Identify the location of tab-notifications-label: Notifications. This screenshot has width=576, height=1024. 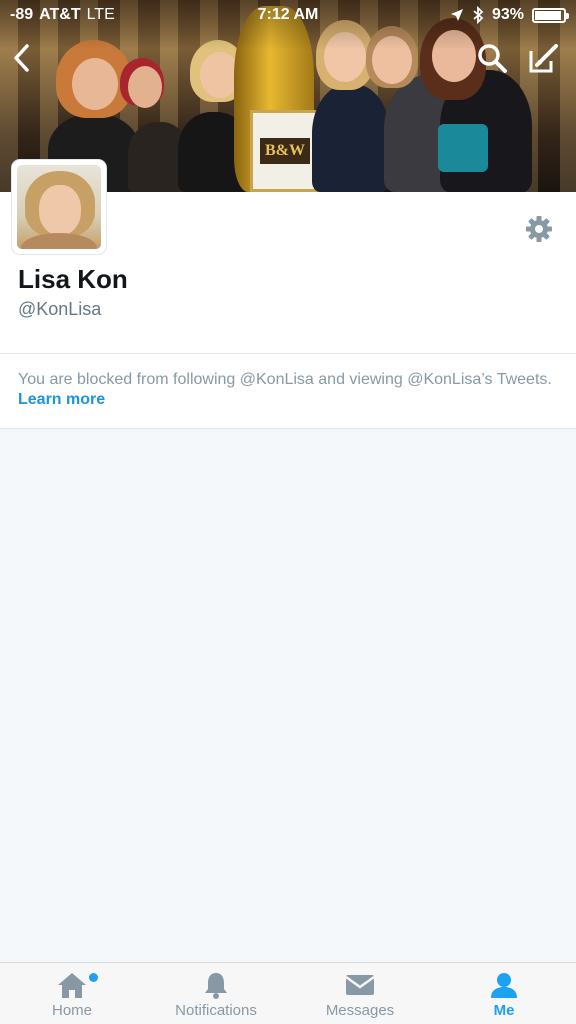
(216, 1010).